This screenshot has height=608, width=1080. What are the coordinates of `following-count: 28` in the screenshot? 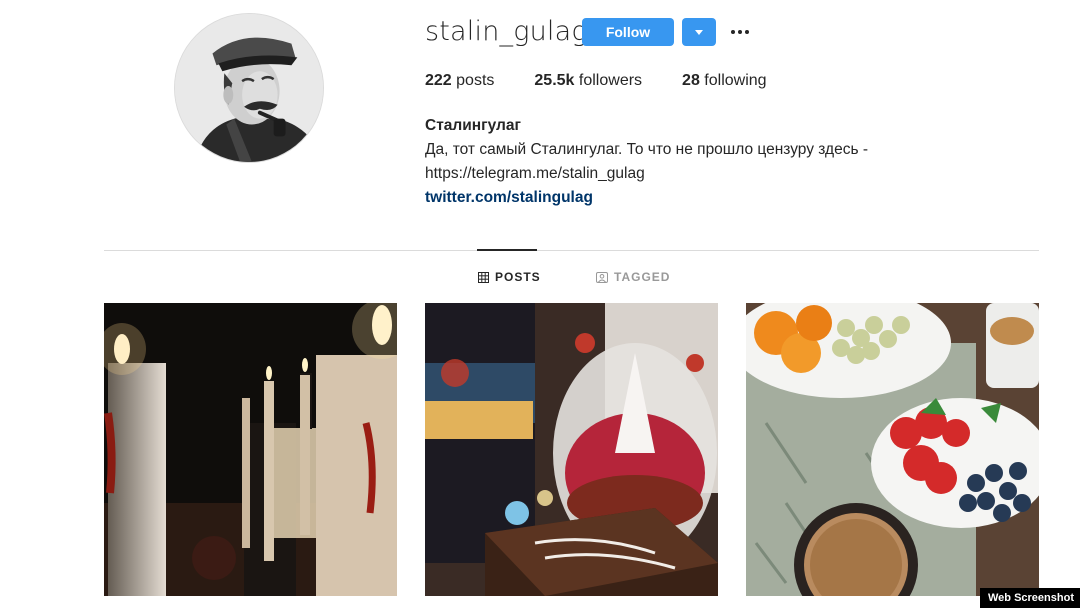 It's located at (691, 80).